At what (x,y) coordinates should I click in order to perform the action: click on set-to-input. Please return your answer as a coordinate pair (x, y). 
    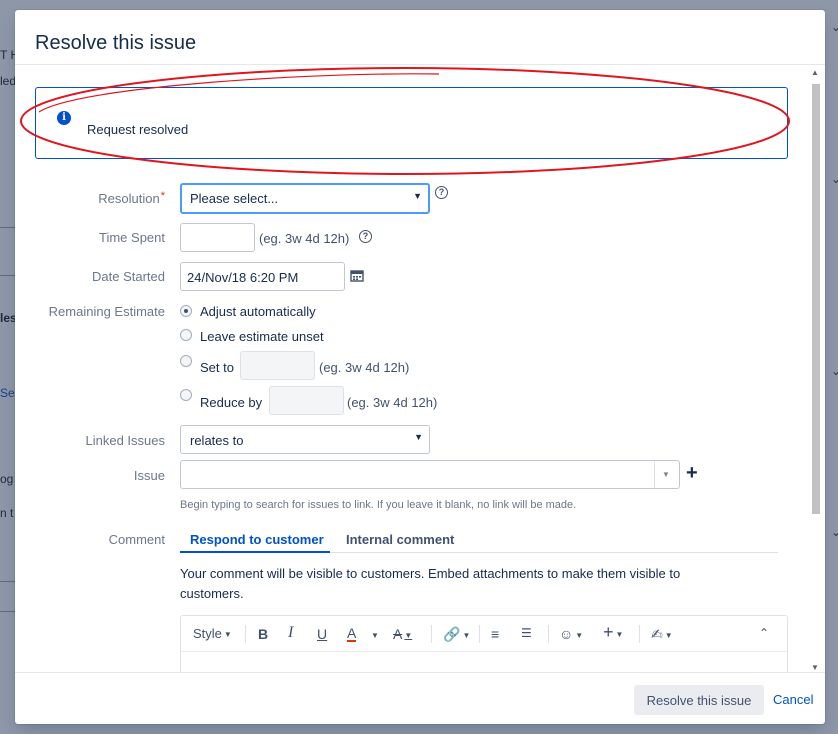
    Looking at the image, I should click on (277, 365).